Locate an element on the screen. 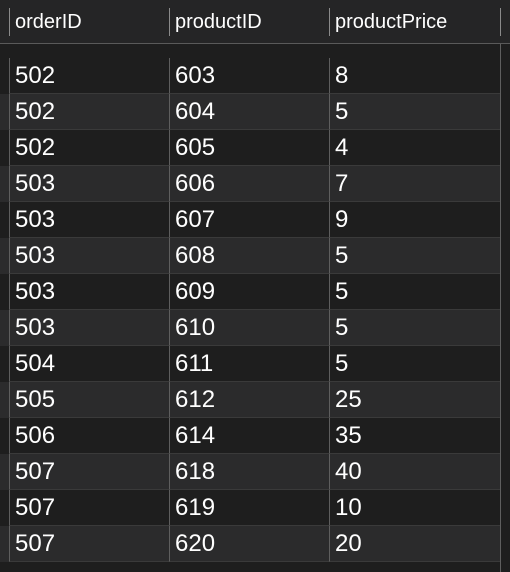  cell-productid: 608 is located at coordinates (249, 256).